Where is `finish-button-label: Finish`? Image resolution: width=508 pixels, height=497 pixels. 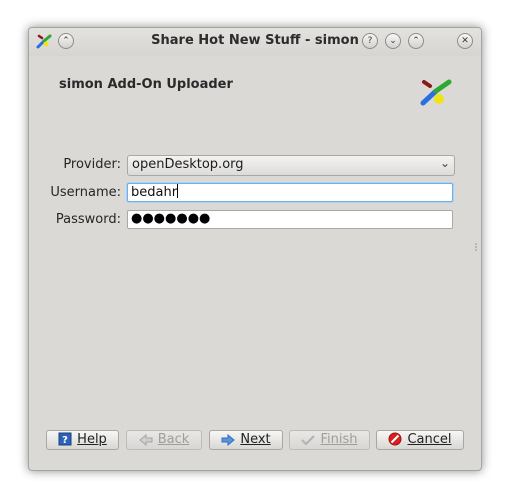
finish-button-label: Finish is located at coordinates (339, 439).